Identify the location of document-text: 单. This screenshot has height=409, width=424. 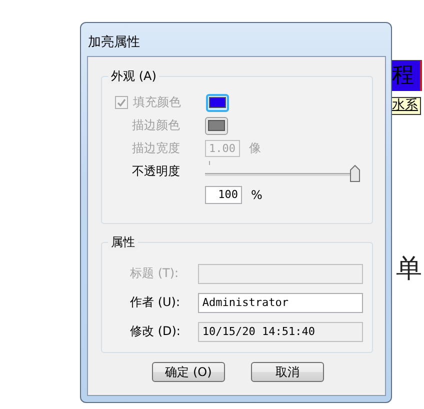
(409, 269).